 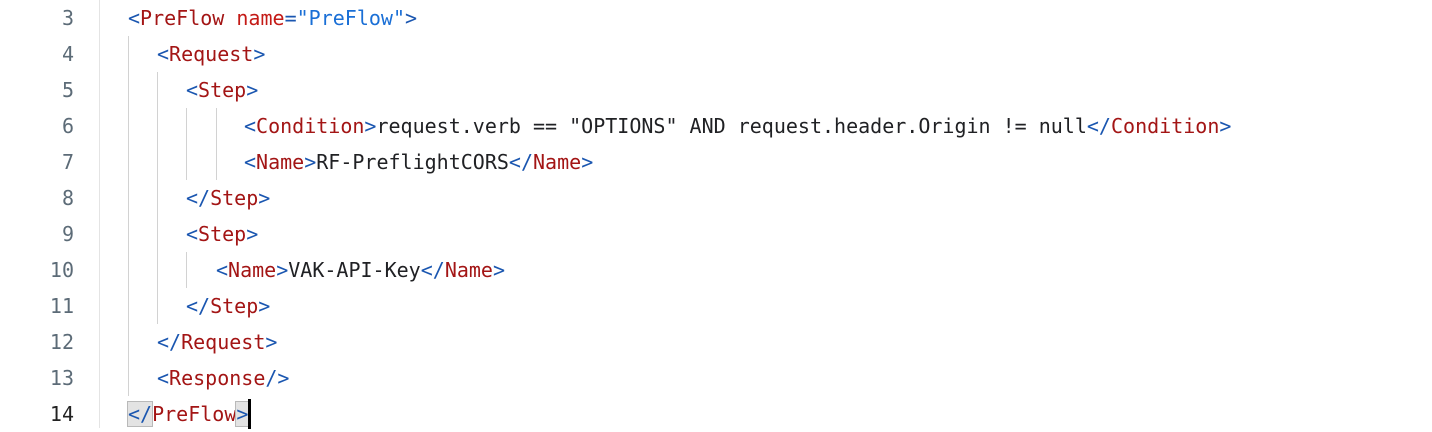 I want to click on code-token: =, so click(x=290, y=18).